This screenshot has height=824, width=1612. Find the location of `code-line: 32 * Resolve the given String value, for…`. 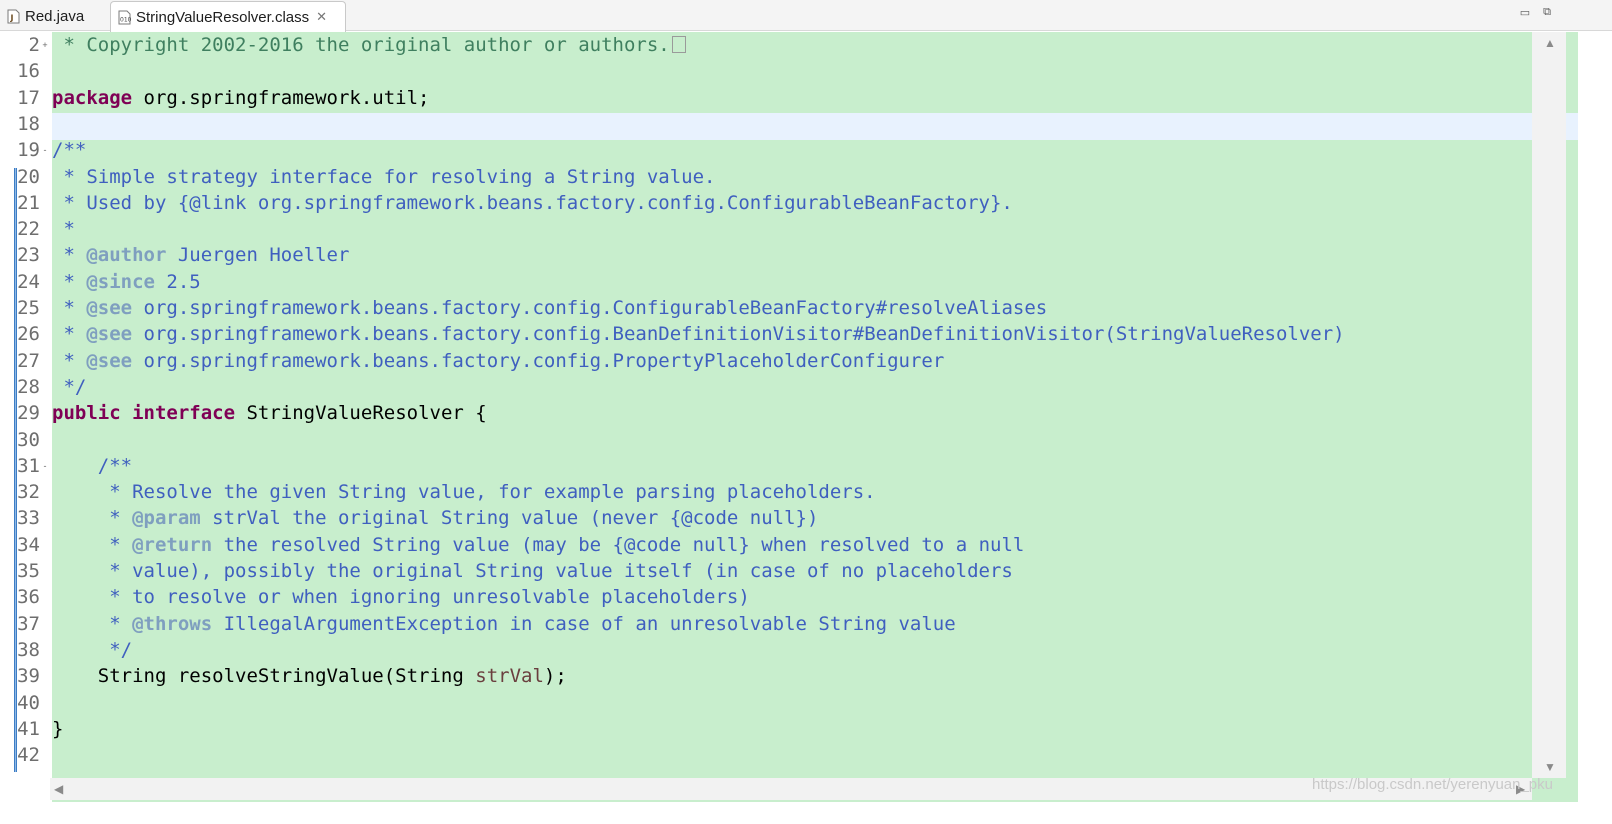

code-line: 32 * Resolve the given String value, for… is located at coordinates (796, 492).